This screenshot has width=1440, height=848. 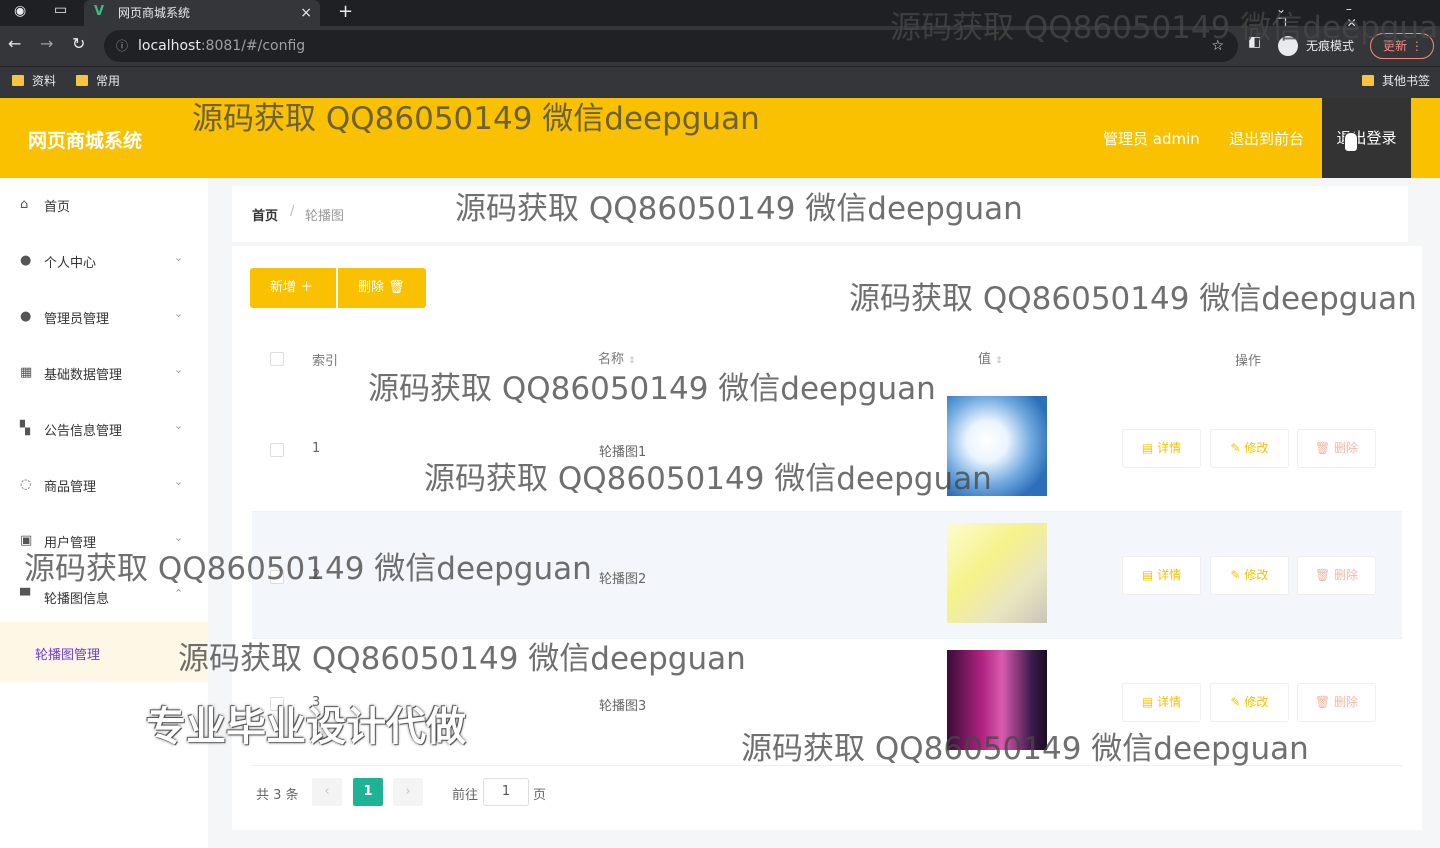 I want to click on info-icon: ⓘ, so click(x=122, y=46).